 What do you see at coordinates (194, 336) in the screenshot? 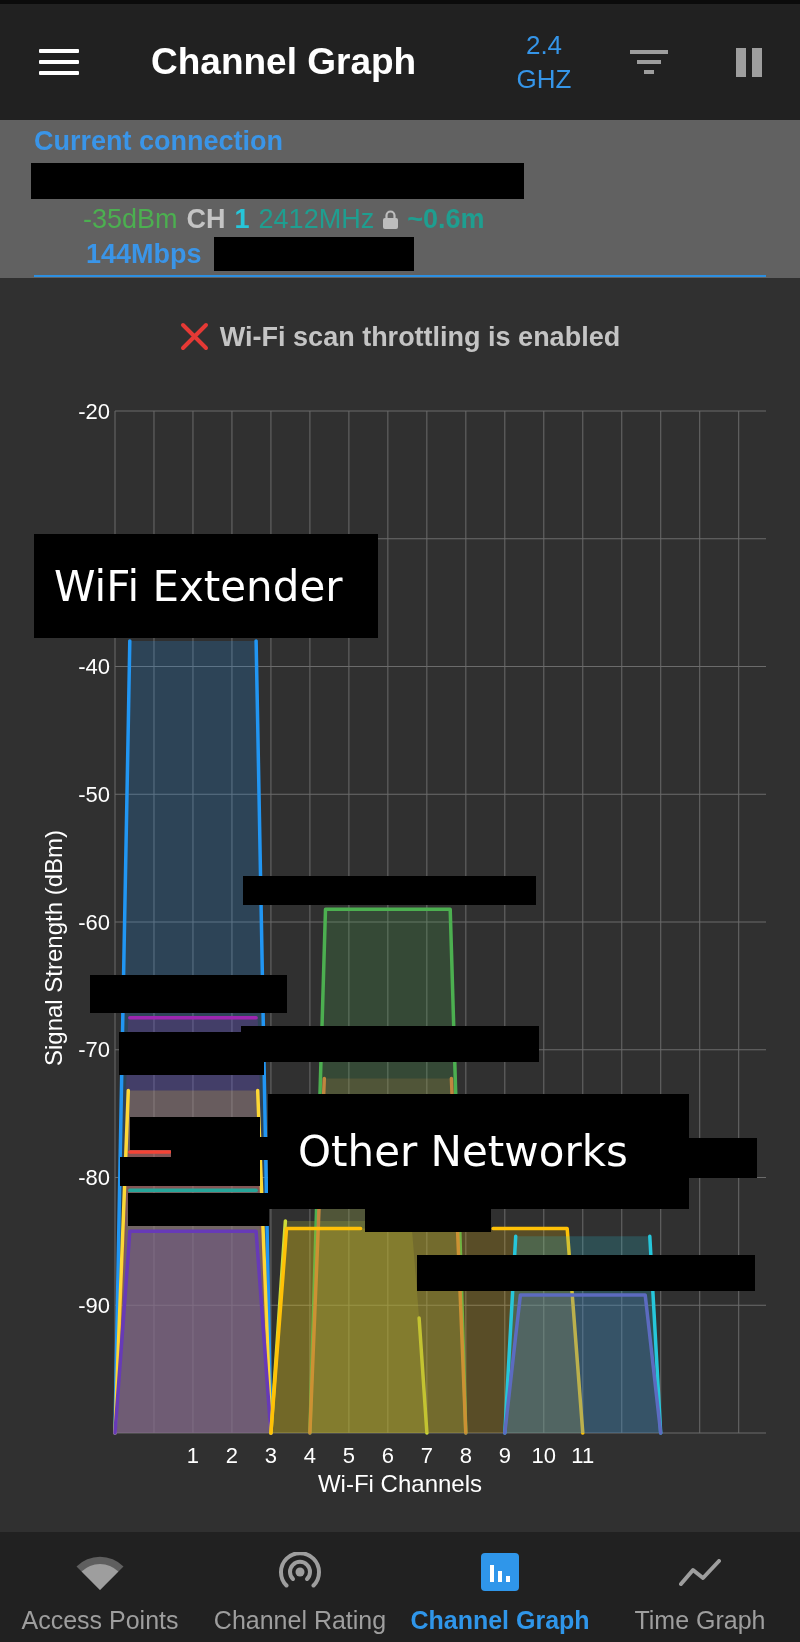
I see `close-x-icon` at bounding box center [194, 336].